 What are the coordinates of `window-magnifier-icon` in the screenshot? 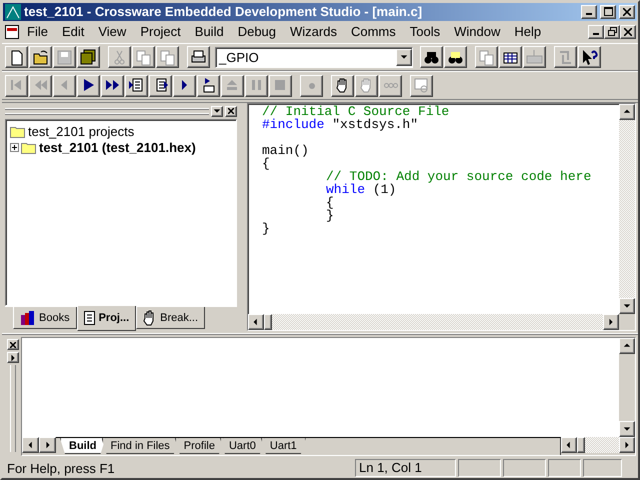 It's located at (421, 85).